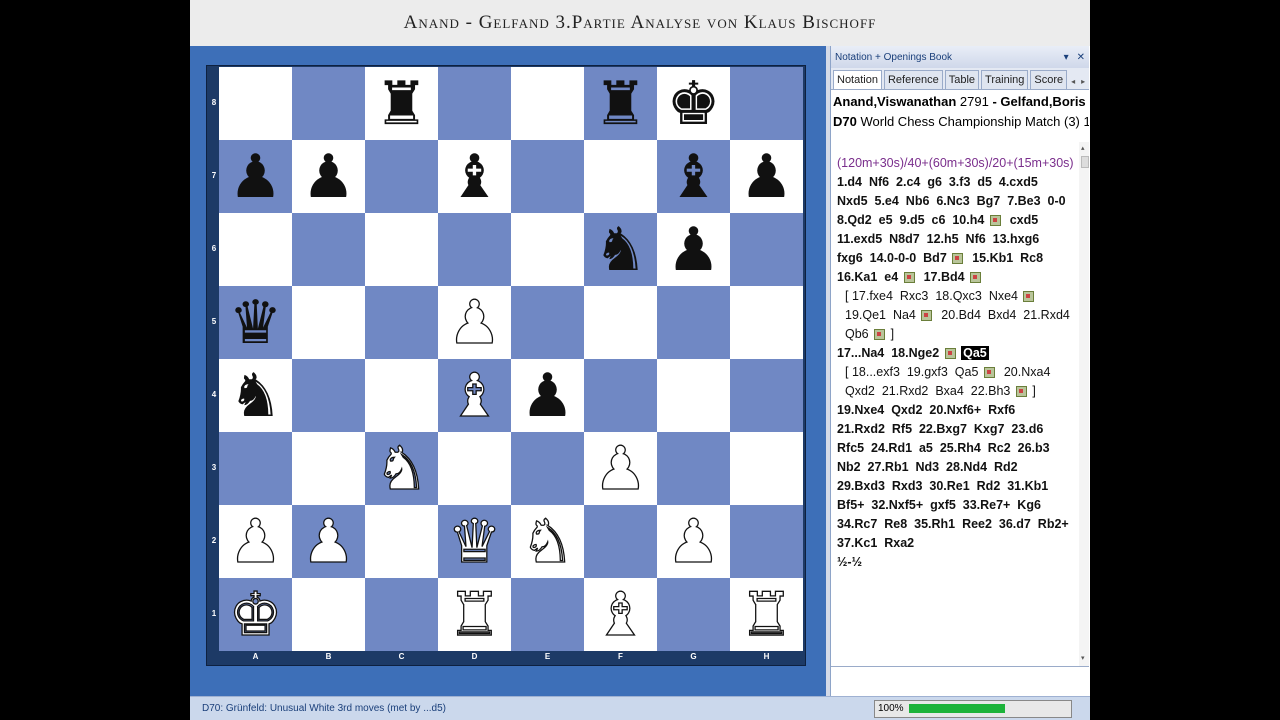 This screenshot has width=1280, height=720. What do you see at coordinates (620, 103) in the screenshot?
I see `square-f8: ♜` at bounding box center [620, 103].